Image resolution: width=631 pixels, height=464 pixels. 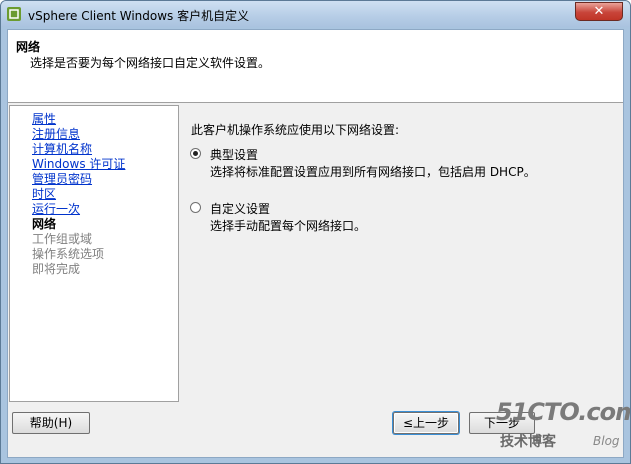 I want to click on watermark-blog: Blog, so click(x=606, y=441).